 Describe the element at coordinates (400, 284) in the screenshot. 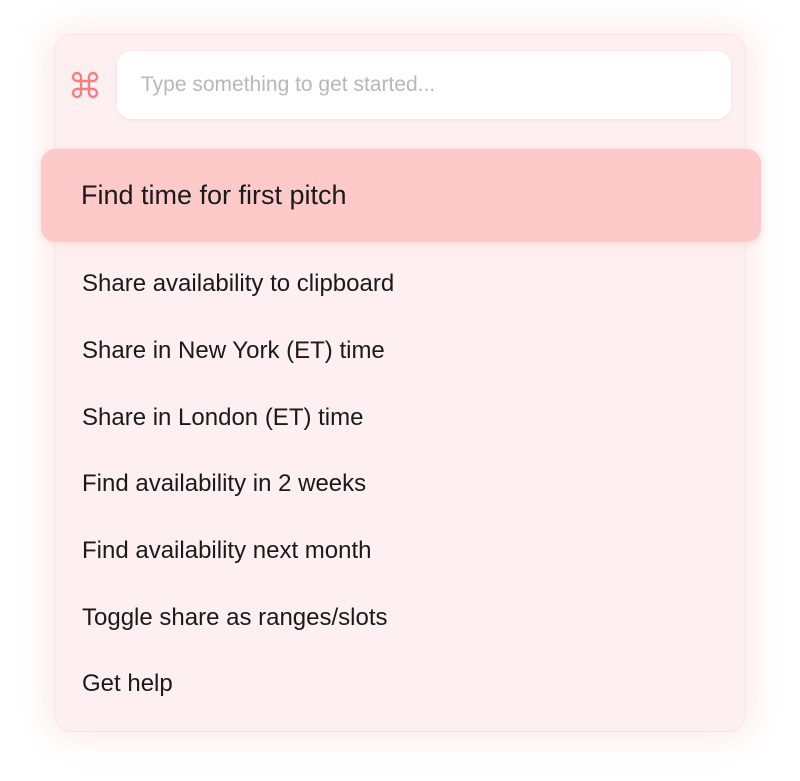

I see `command-item-share-clipboard: Share availability to clipboard` at that location.